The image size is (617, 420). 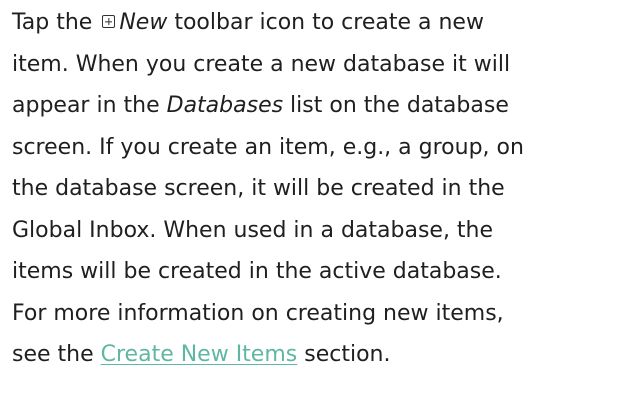 What do you see at coordinates (396, 105) in the screenshot?
I see `line-3-text-b: list on the database` at bounding box center [396, 105].